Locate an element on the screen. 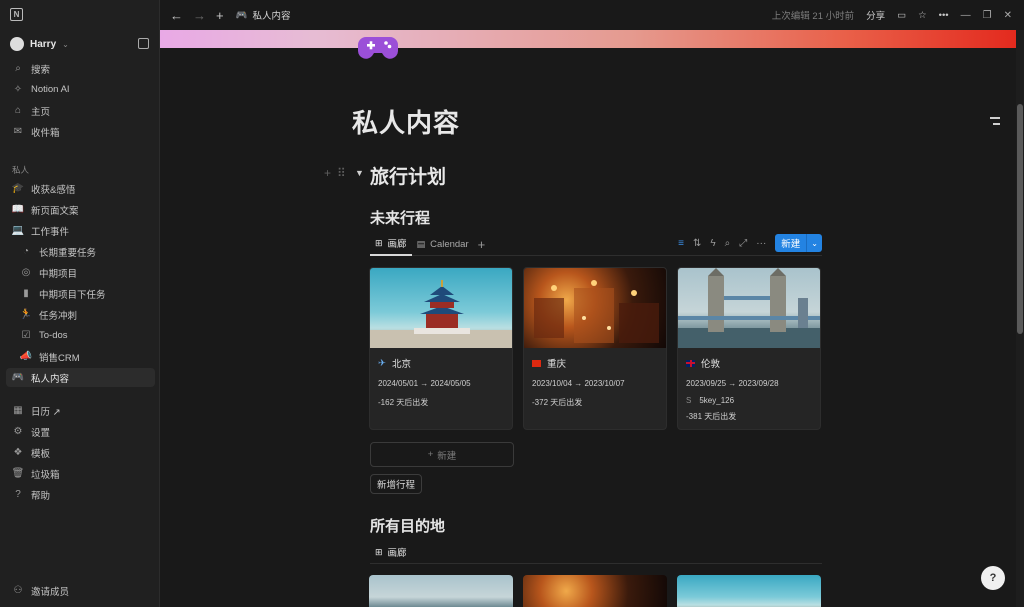  people-icon: ⚇ is located at coordinates (18, 590).